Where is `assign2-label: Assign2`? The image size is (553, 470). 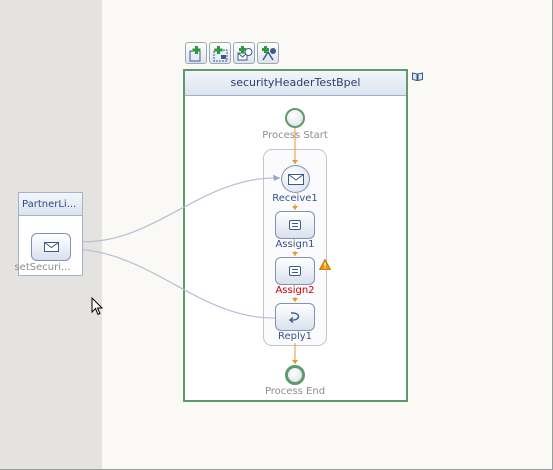 assign2-label: Assign2 is located at coordinates (295, 290).